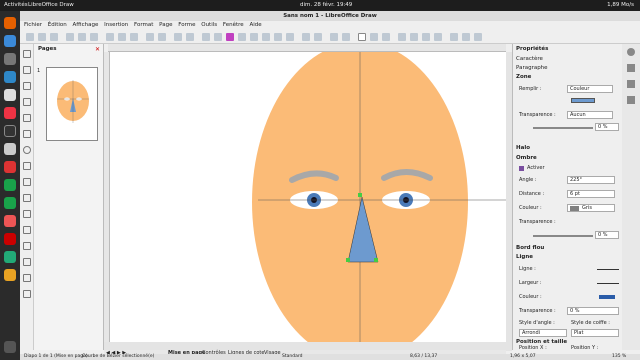 The height and width of the screenshot is (360, 640). Describe the element at coordinates (426, 37) in the screenshot. I see `arrange-icon` at that location.